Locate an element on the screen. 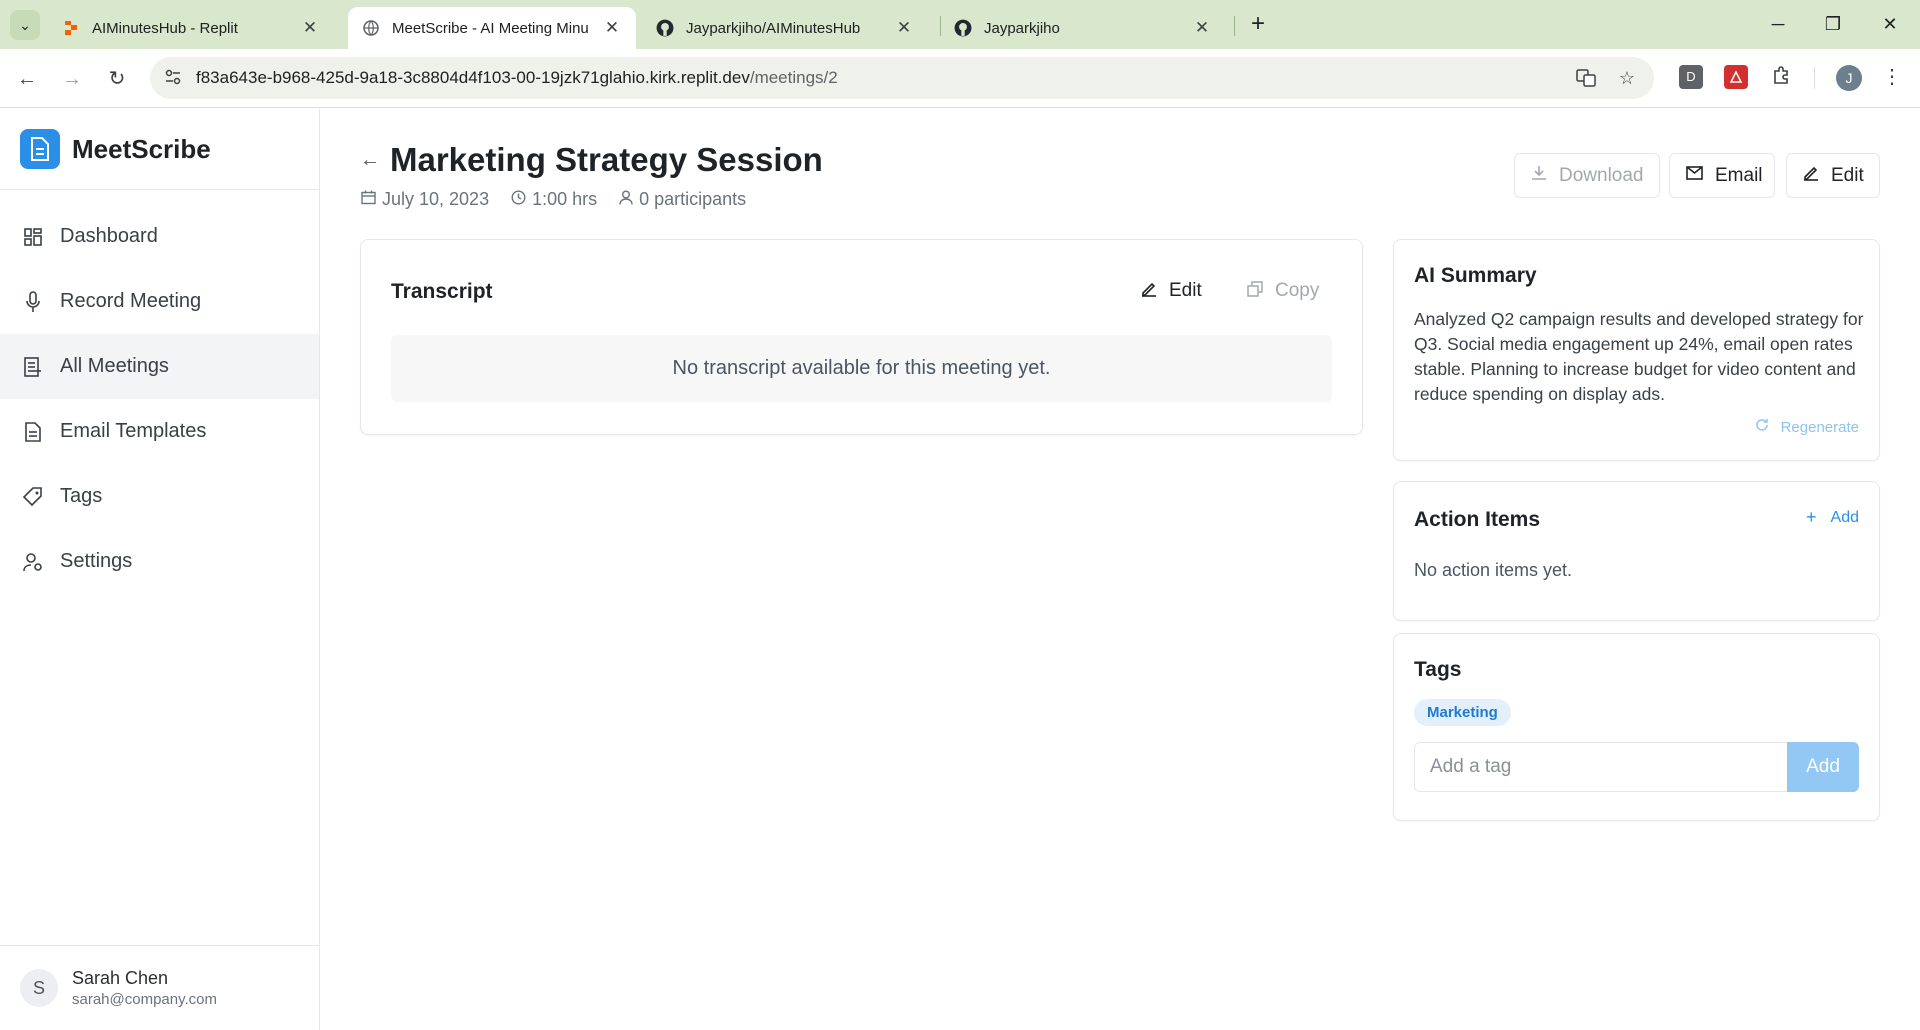  meeting-participants: 0 participants is located at coordinates (682, 199).